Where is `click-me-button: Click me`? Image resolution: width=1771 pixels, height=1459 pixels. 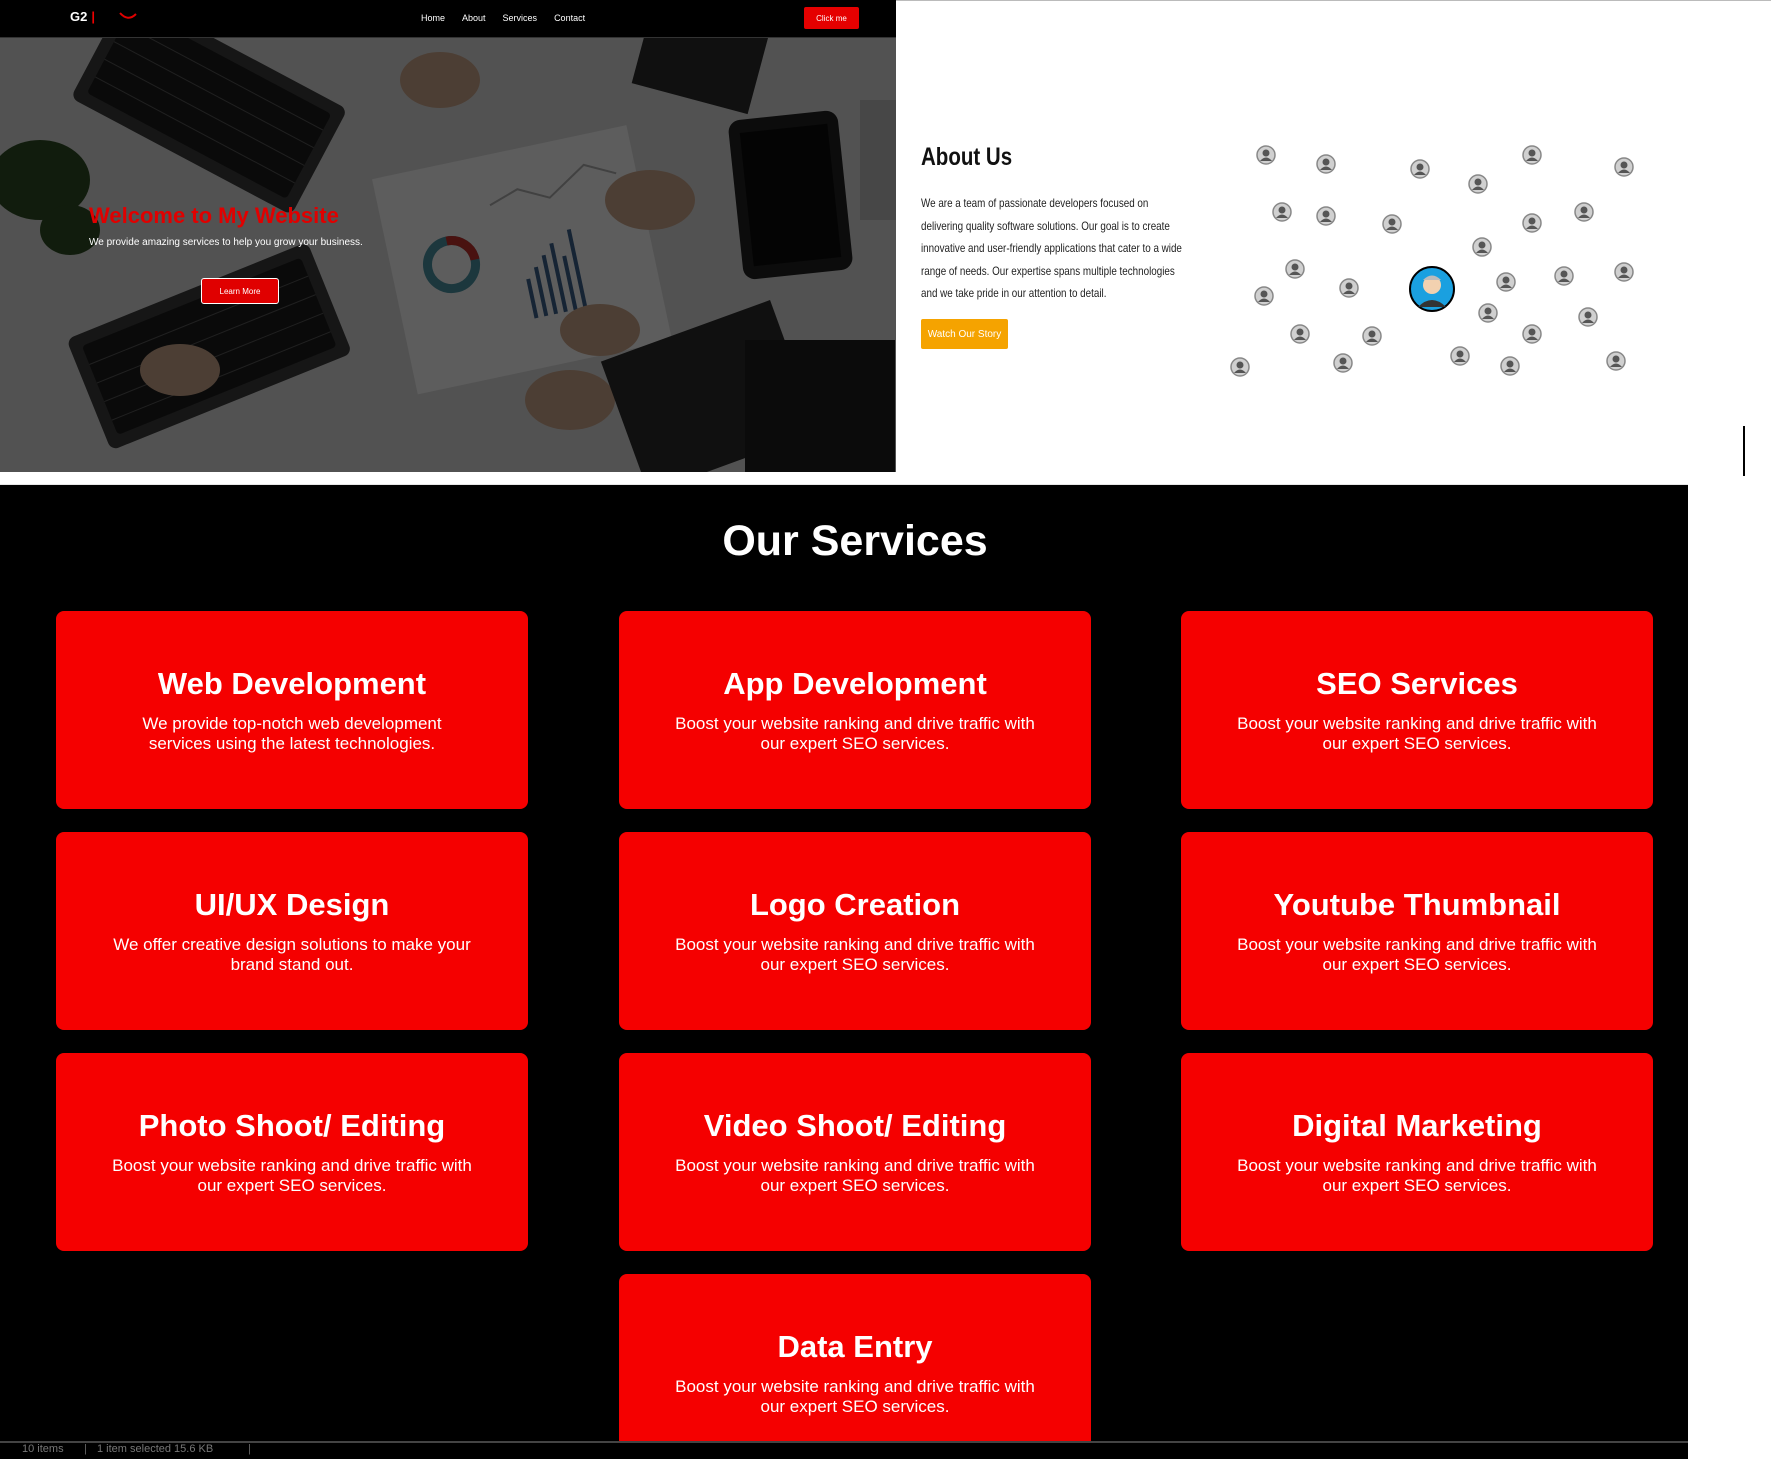
click-me-button: Click me is located at coordinates (831, 18).